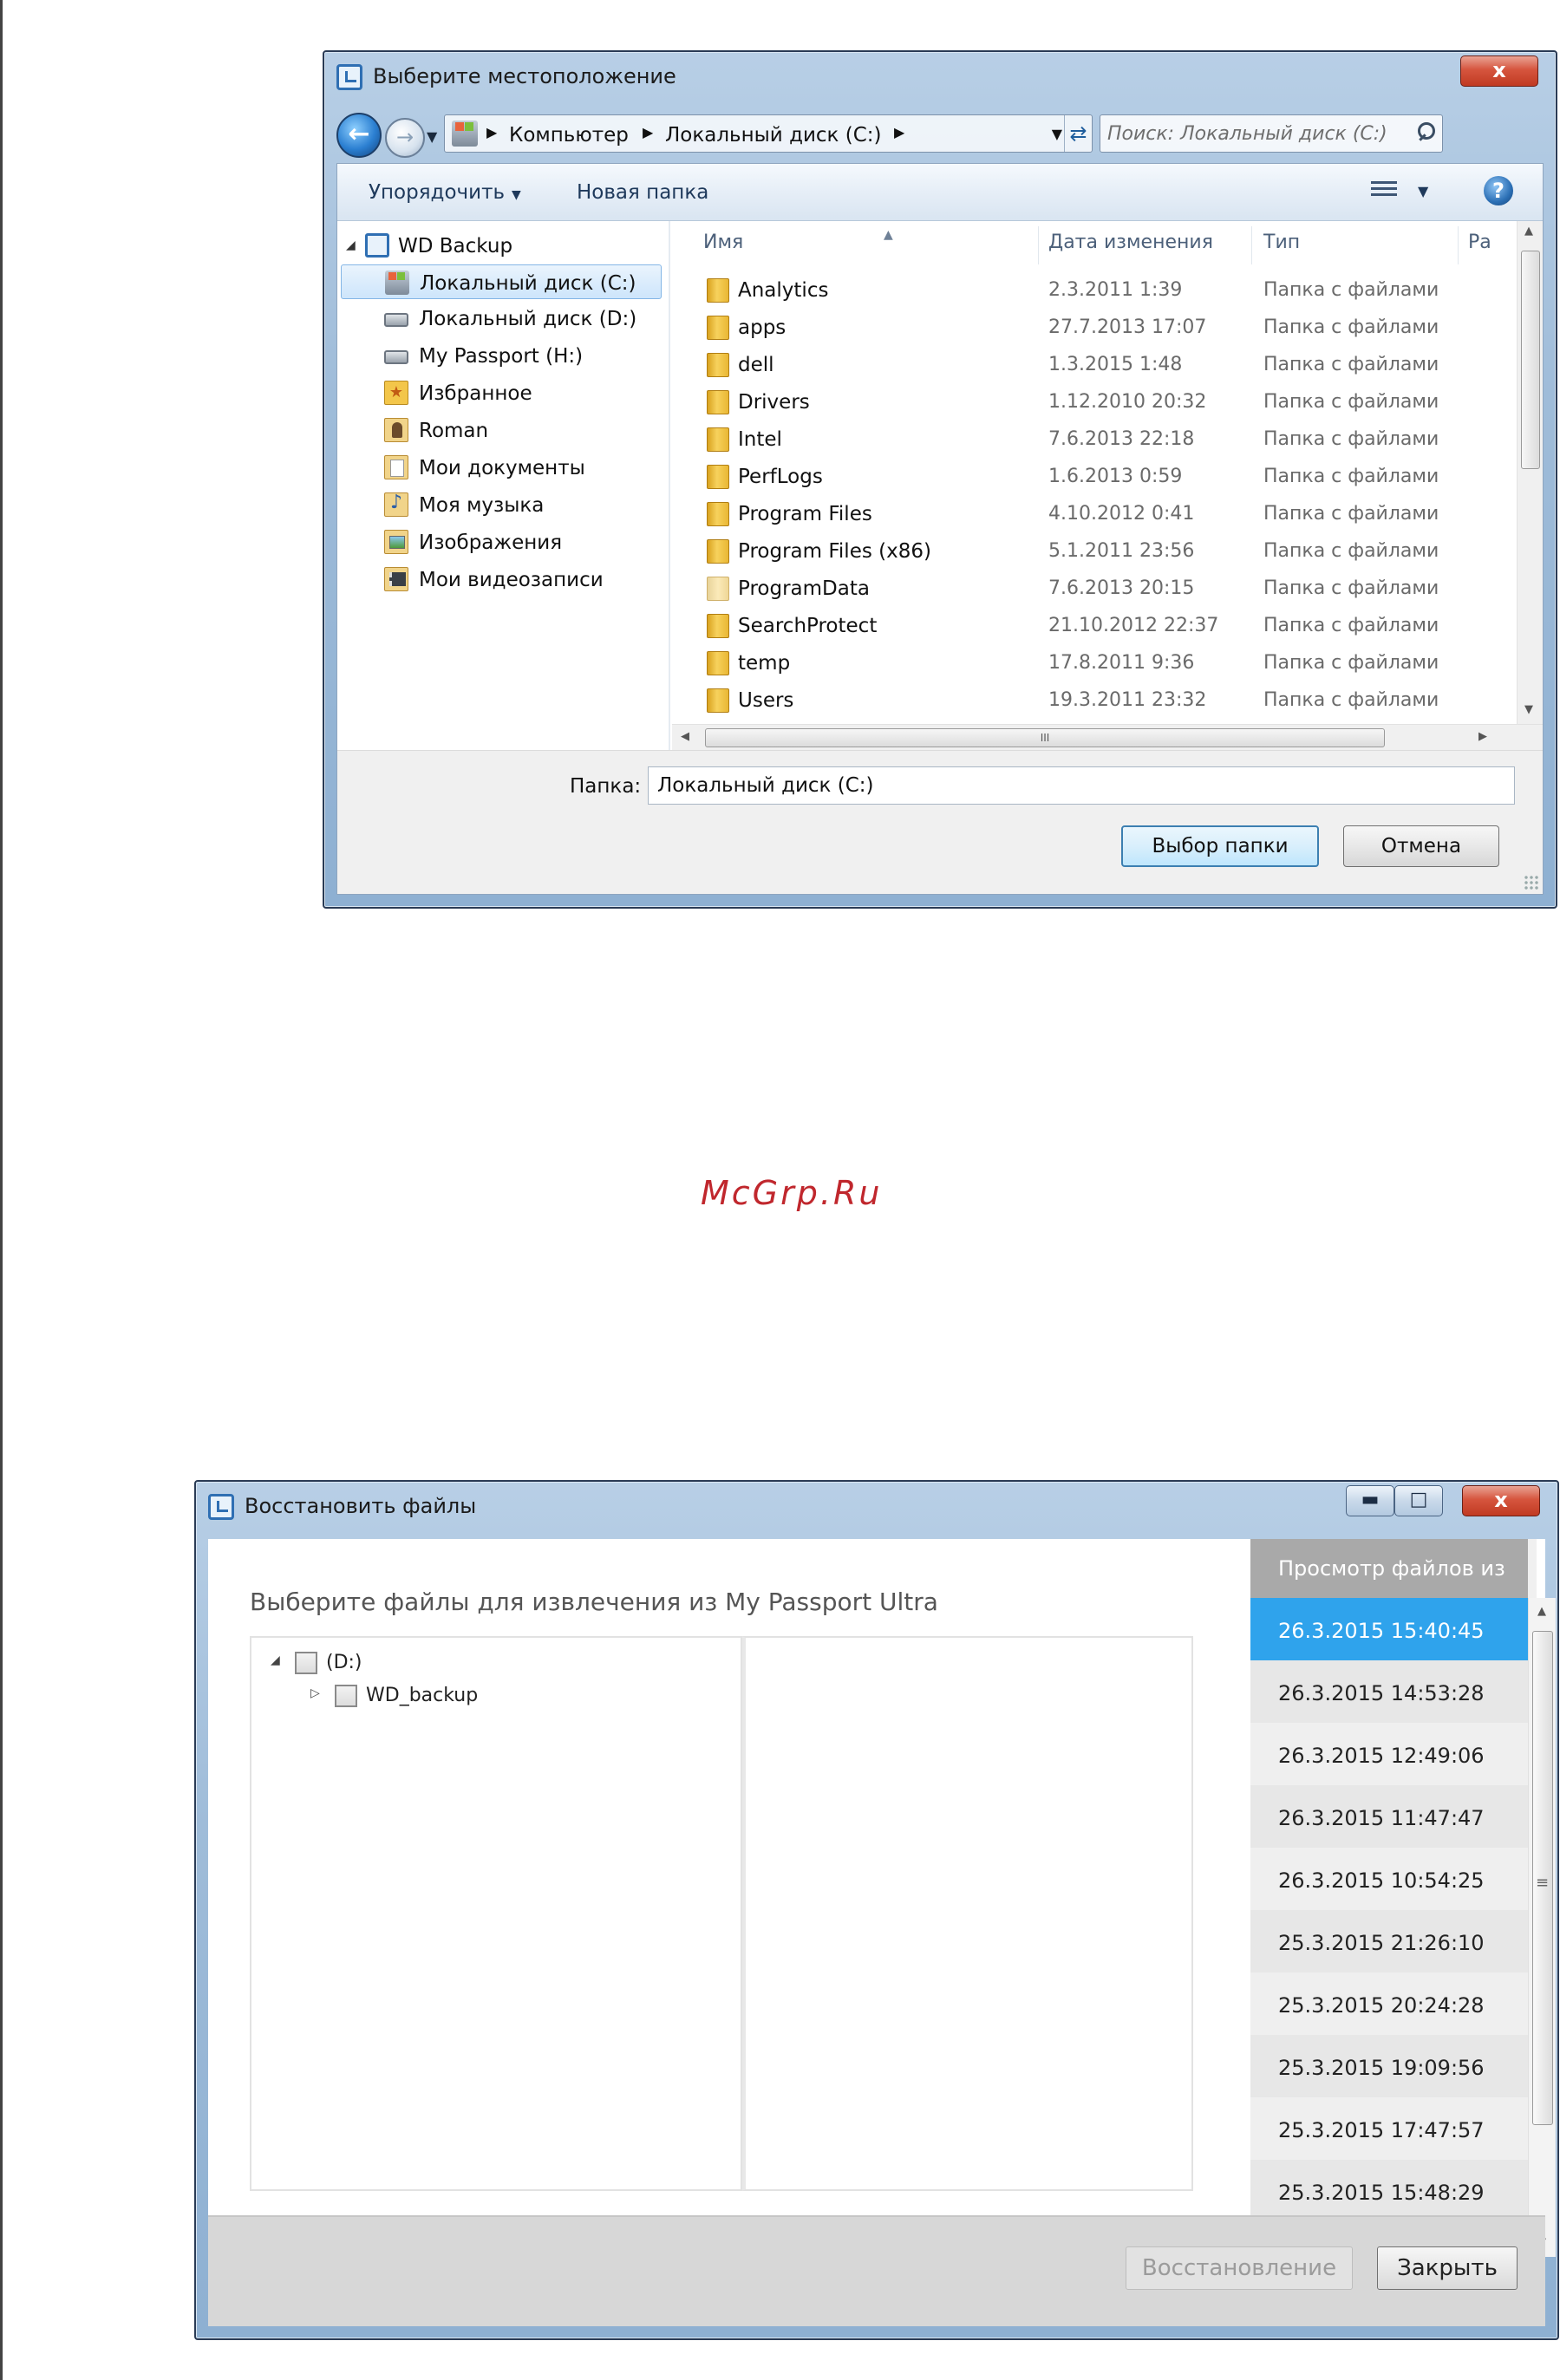 This screenshot has width=1560, height=2380. What do you see at coordinates (1528, 709) in the screenshot?
I see `scroll-down-icon: ▼` at bounding box center [1528, 709].